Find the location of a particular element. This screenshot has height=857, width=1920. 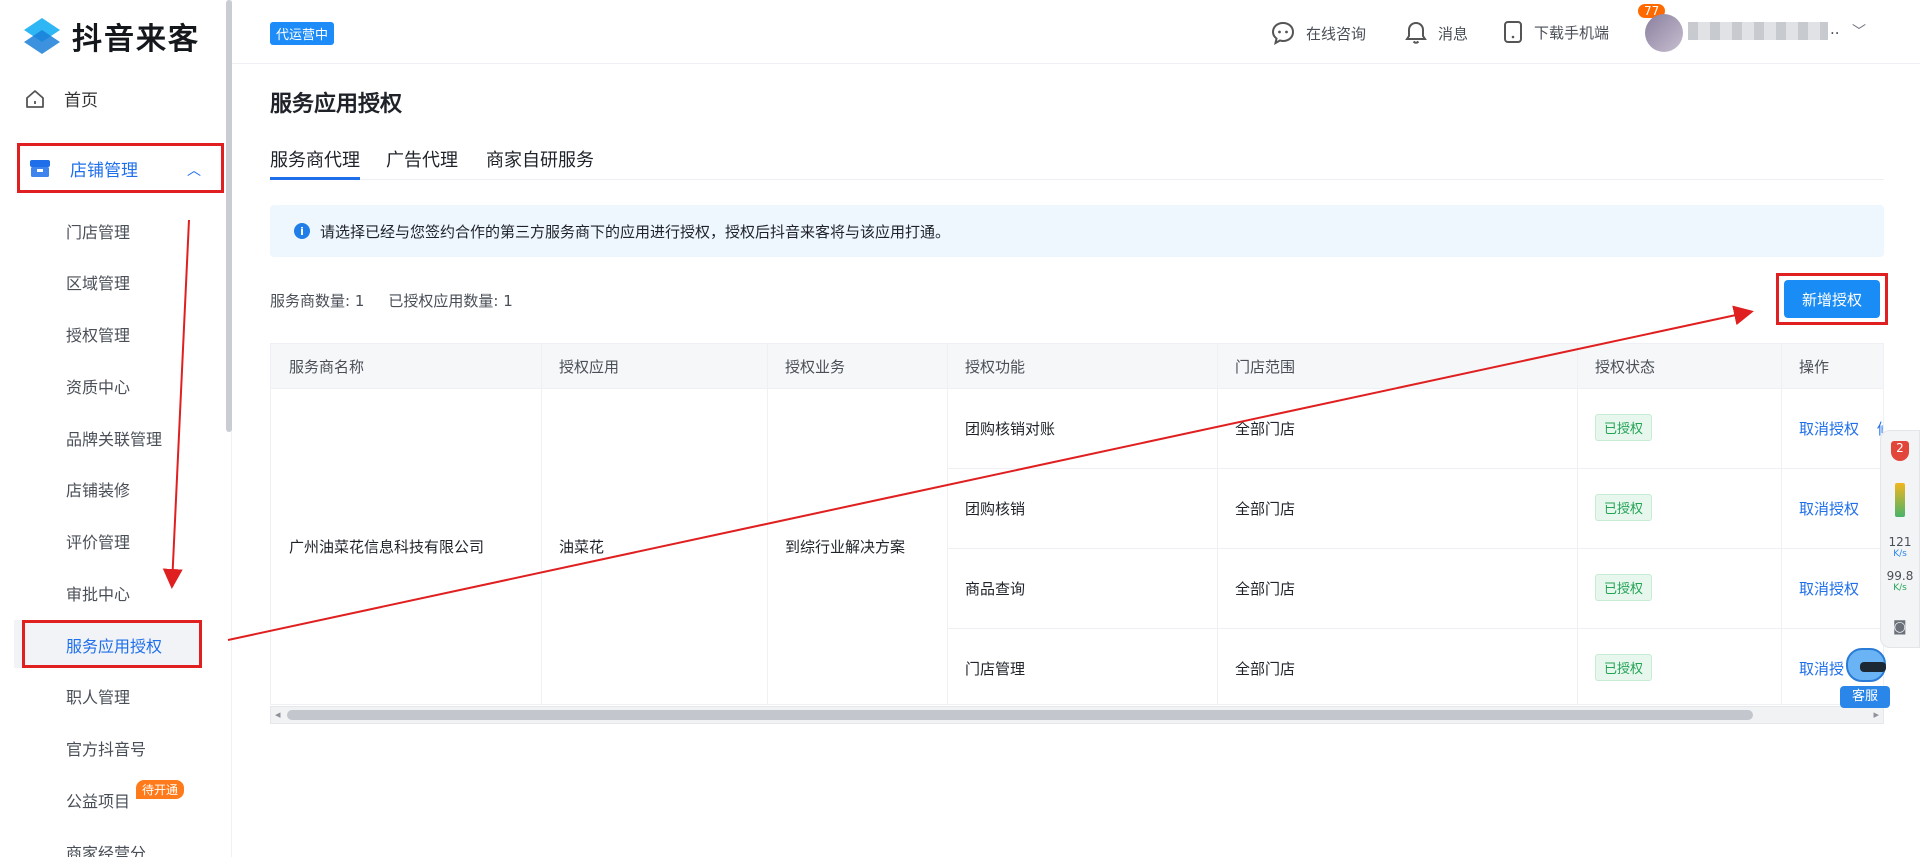

download-app-label: 下载手机端 is located at coordinates (1572, 32).